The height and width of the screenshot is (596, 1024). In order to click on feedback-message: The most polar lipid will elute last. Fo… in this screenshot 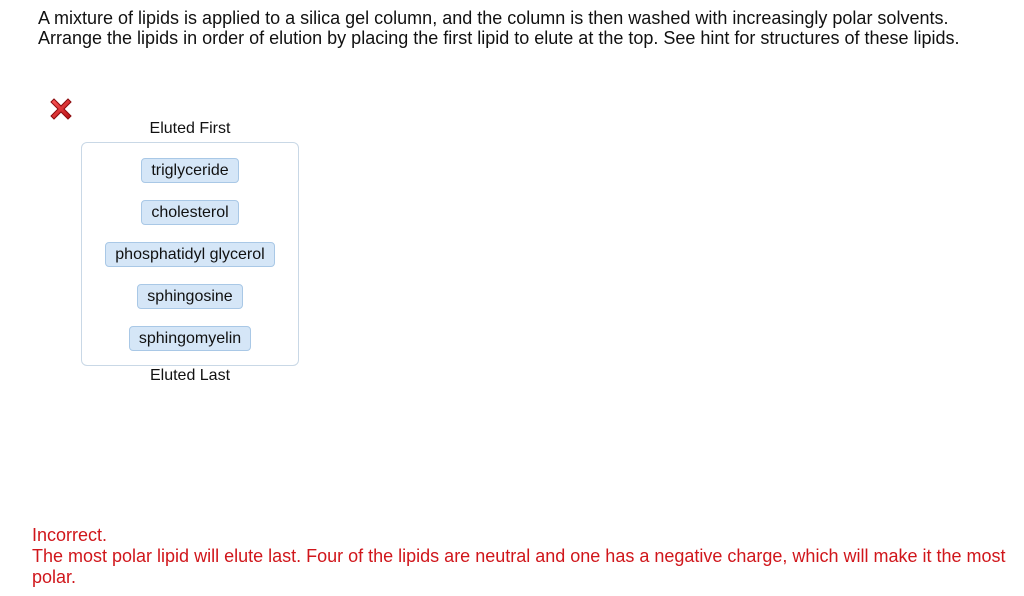, I will do `click(519, 566)`.